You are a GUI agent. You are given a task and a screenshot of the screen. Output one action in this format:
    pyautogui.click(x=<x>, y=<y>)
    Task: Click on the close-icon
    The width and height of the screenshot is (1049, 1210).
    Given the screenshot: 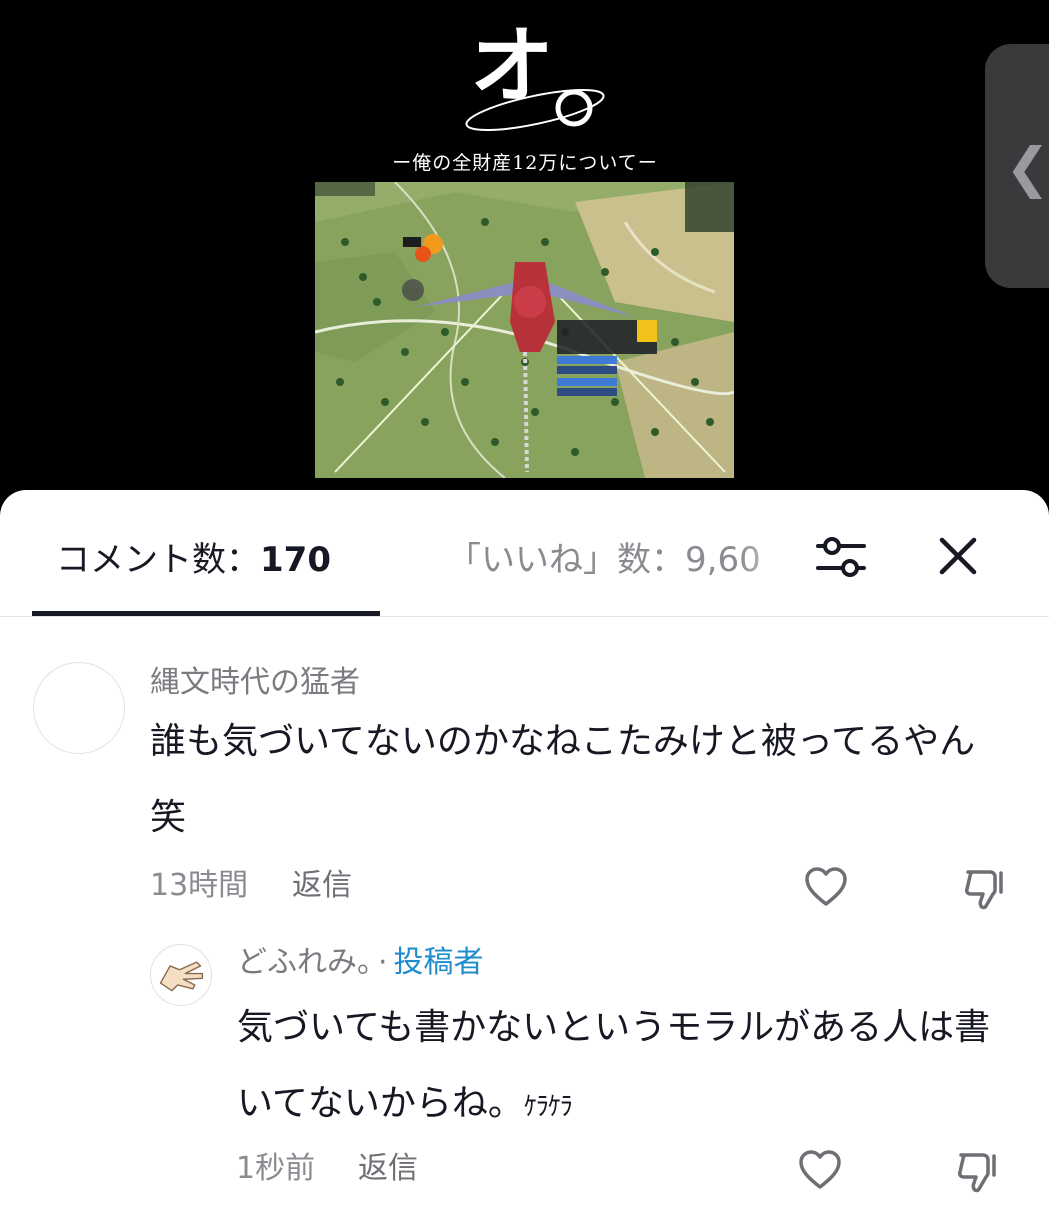 What is the action you would take?
    pyautogui.click(x=958, y=556)
    